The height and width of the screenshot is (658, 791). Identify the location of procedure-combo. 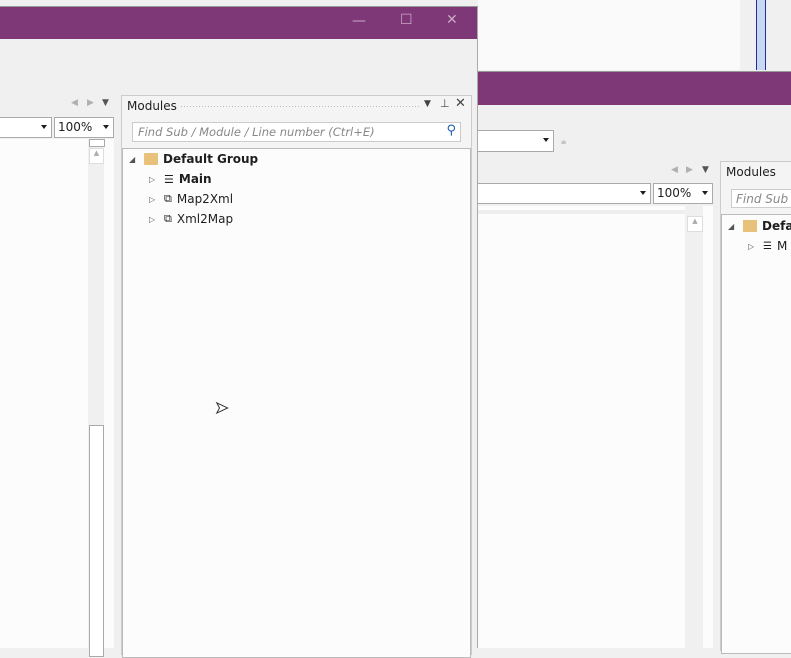
(26, 127).